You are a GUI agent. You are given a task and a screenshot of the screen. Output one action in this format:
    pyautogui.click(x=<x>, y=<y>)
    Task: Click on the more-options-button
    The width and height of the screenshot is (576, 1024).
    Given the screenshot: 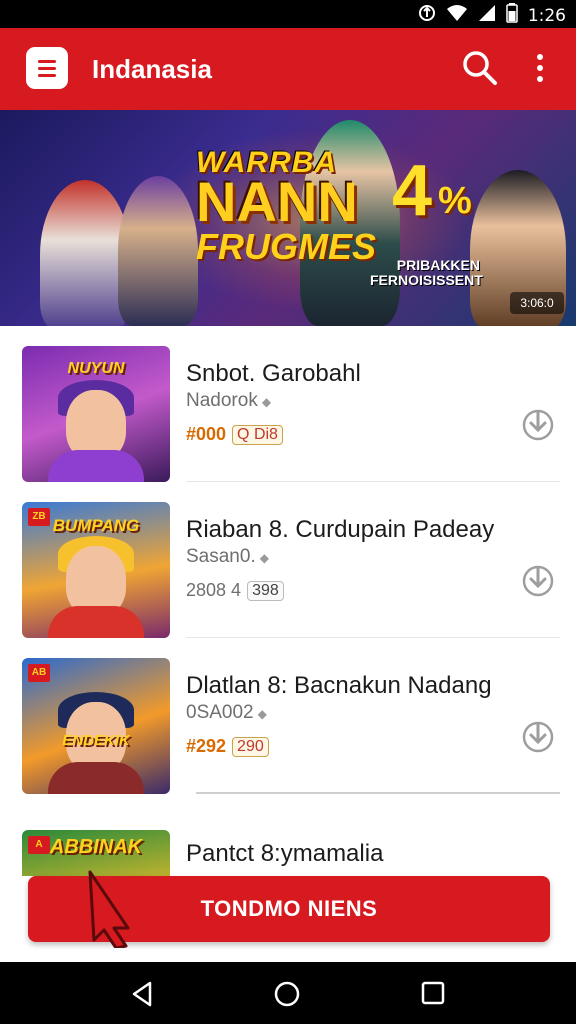 What is the action you would take?
    pyautogui.click(x=540, y=68)
    